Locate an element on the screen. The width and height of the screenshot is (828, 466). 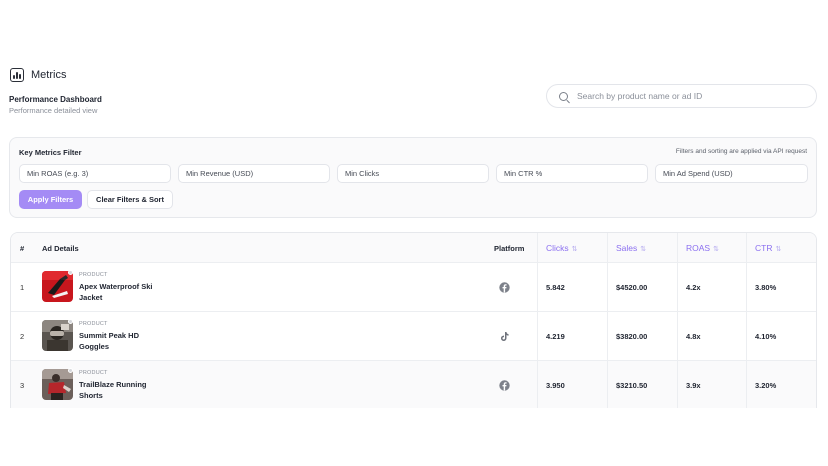
ctr-value: 3.20% is located at coordinates (766, 385).